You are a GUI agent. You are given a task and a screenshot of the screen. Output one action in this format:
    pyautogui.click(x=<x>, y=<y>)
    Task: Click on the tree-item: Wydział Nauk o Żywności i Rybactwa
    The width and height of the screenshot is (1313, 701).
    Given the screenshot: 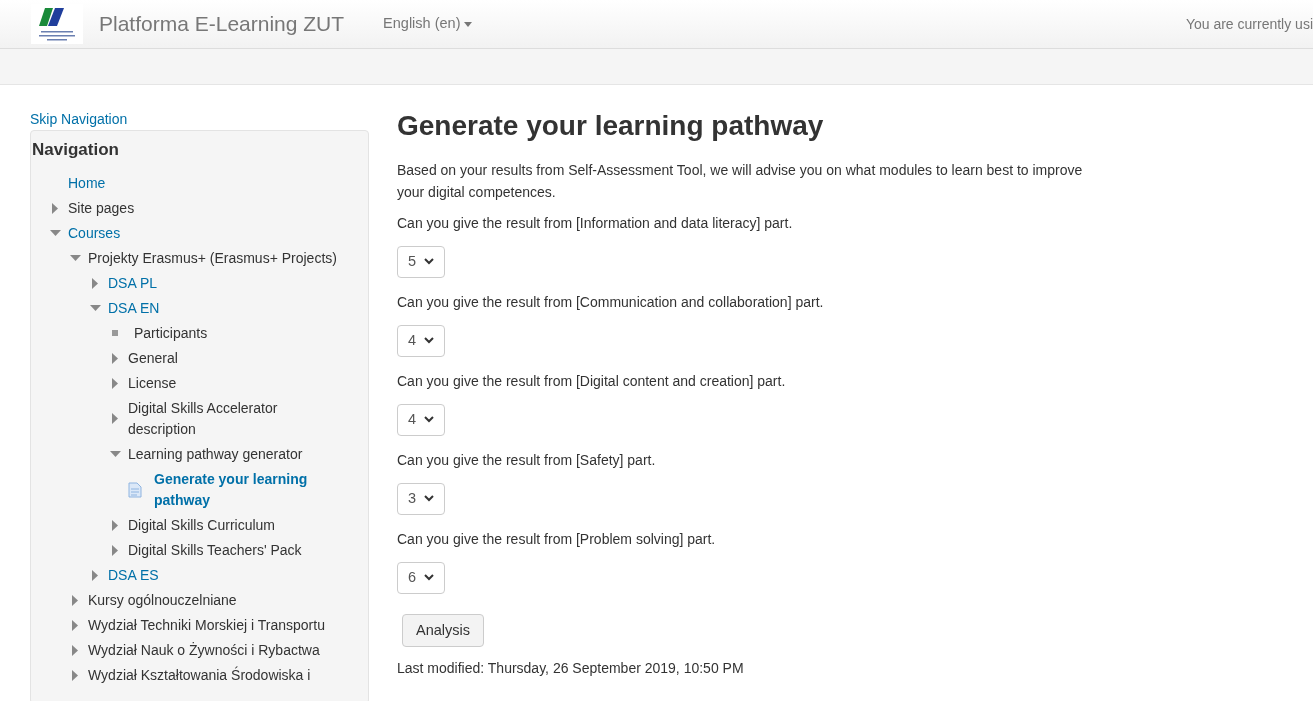 What is the action you would take?
    pyautogui.click(x=204, y=650)
    